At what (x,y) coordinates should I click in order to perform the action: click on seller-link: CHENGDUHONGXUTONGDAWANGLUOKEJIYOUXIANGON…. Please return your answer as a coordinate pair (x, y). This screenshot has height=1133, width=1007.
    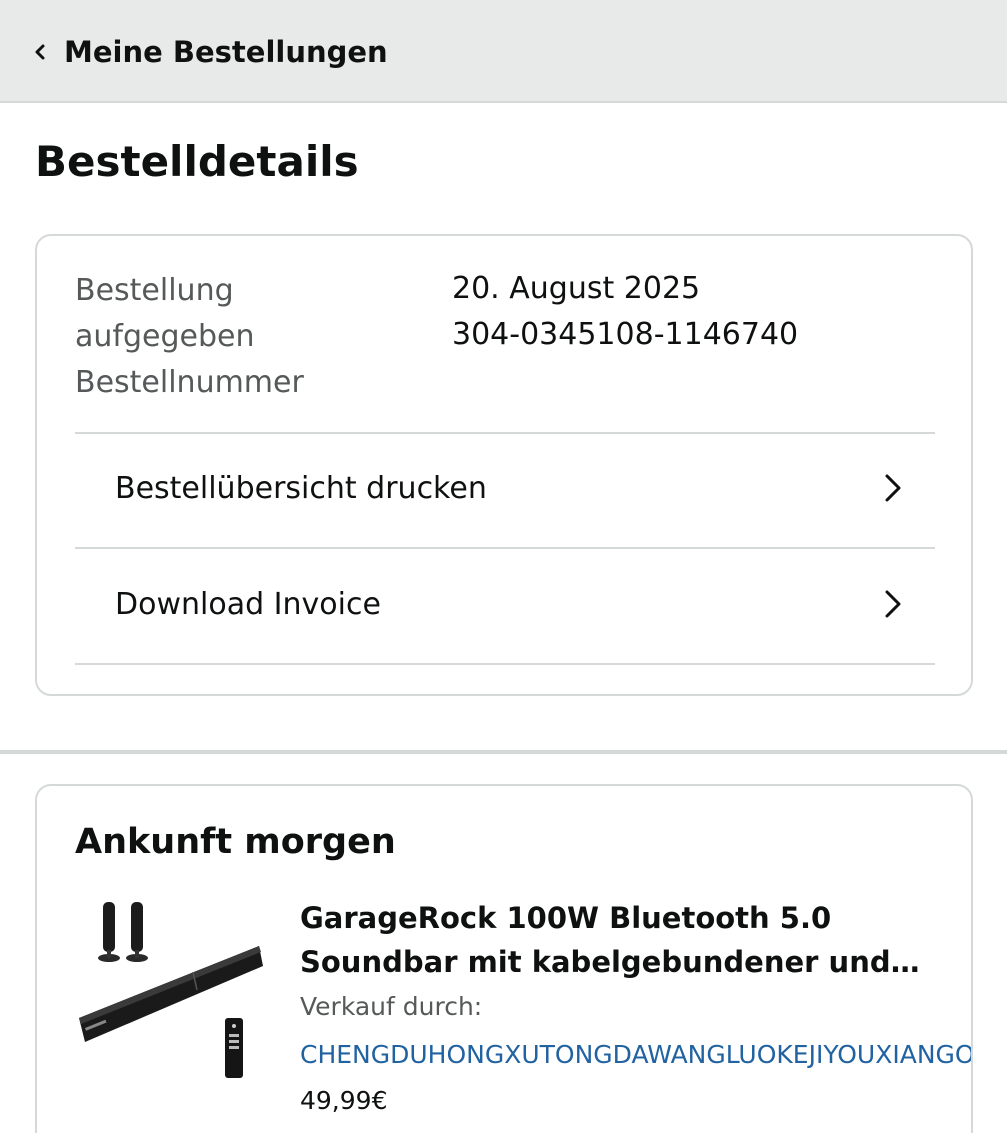
    Looking at the image, I should click on (635, 1054).